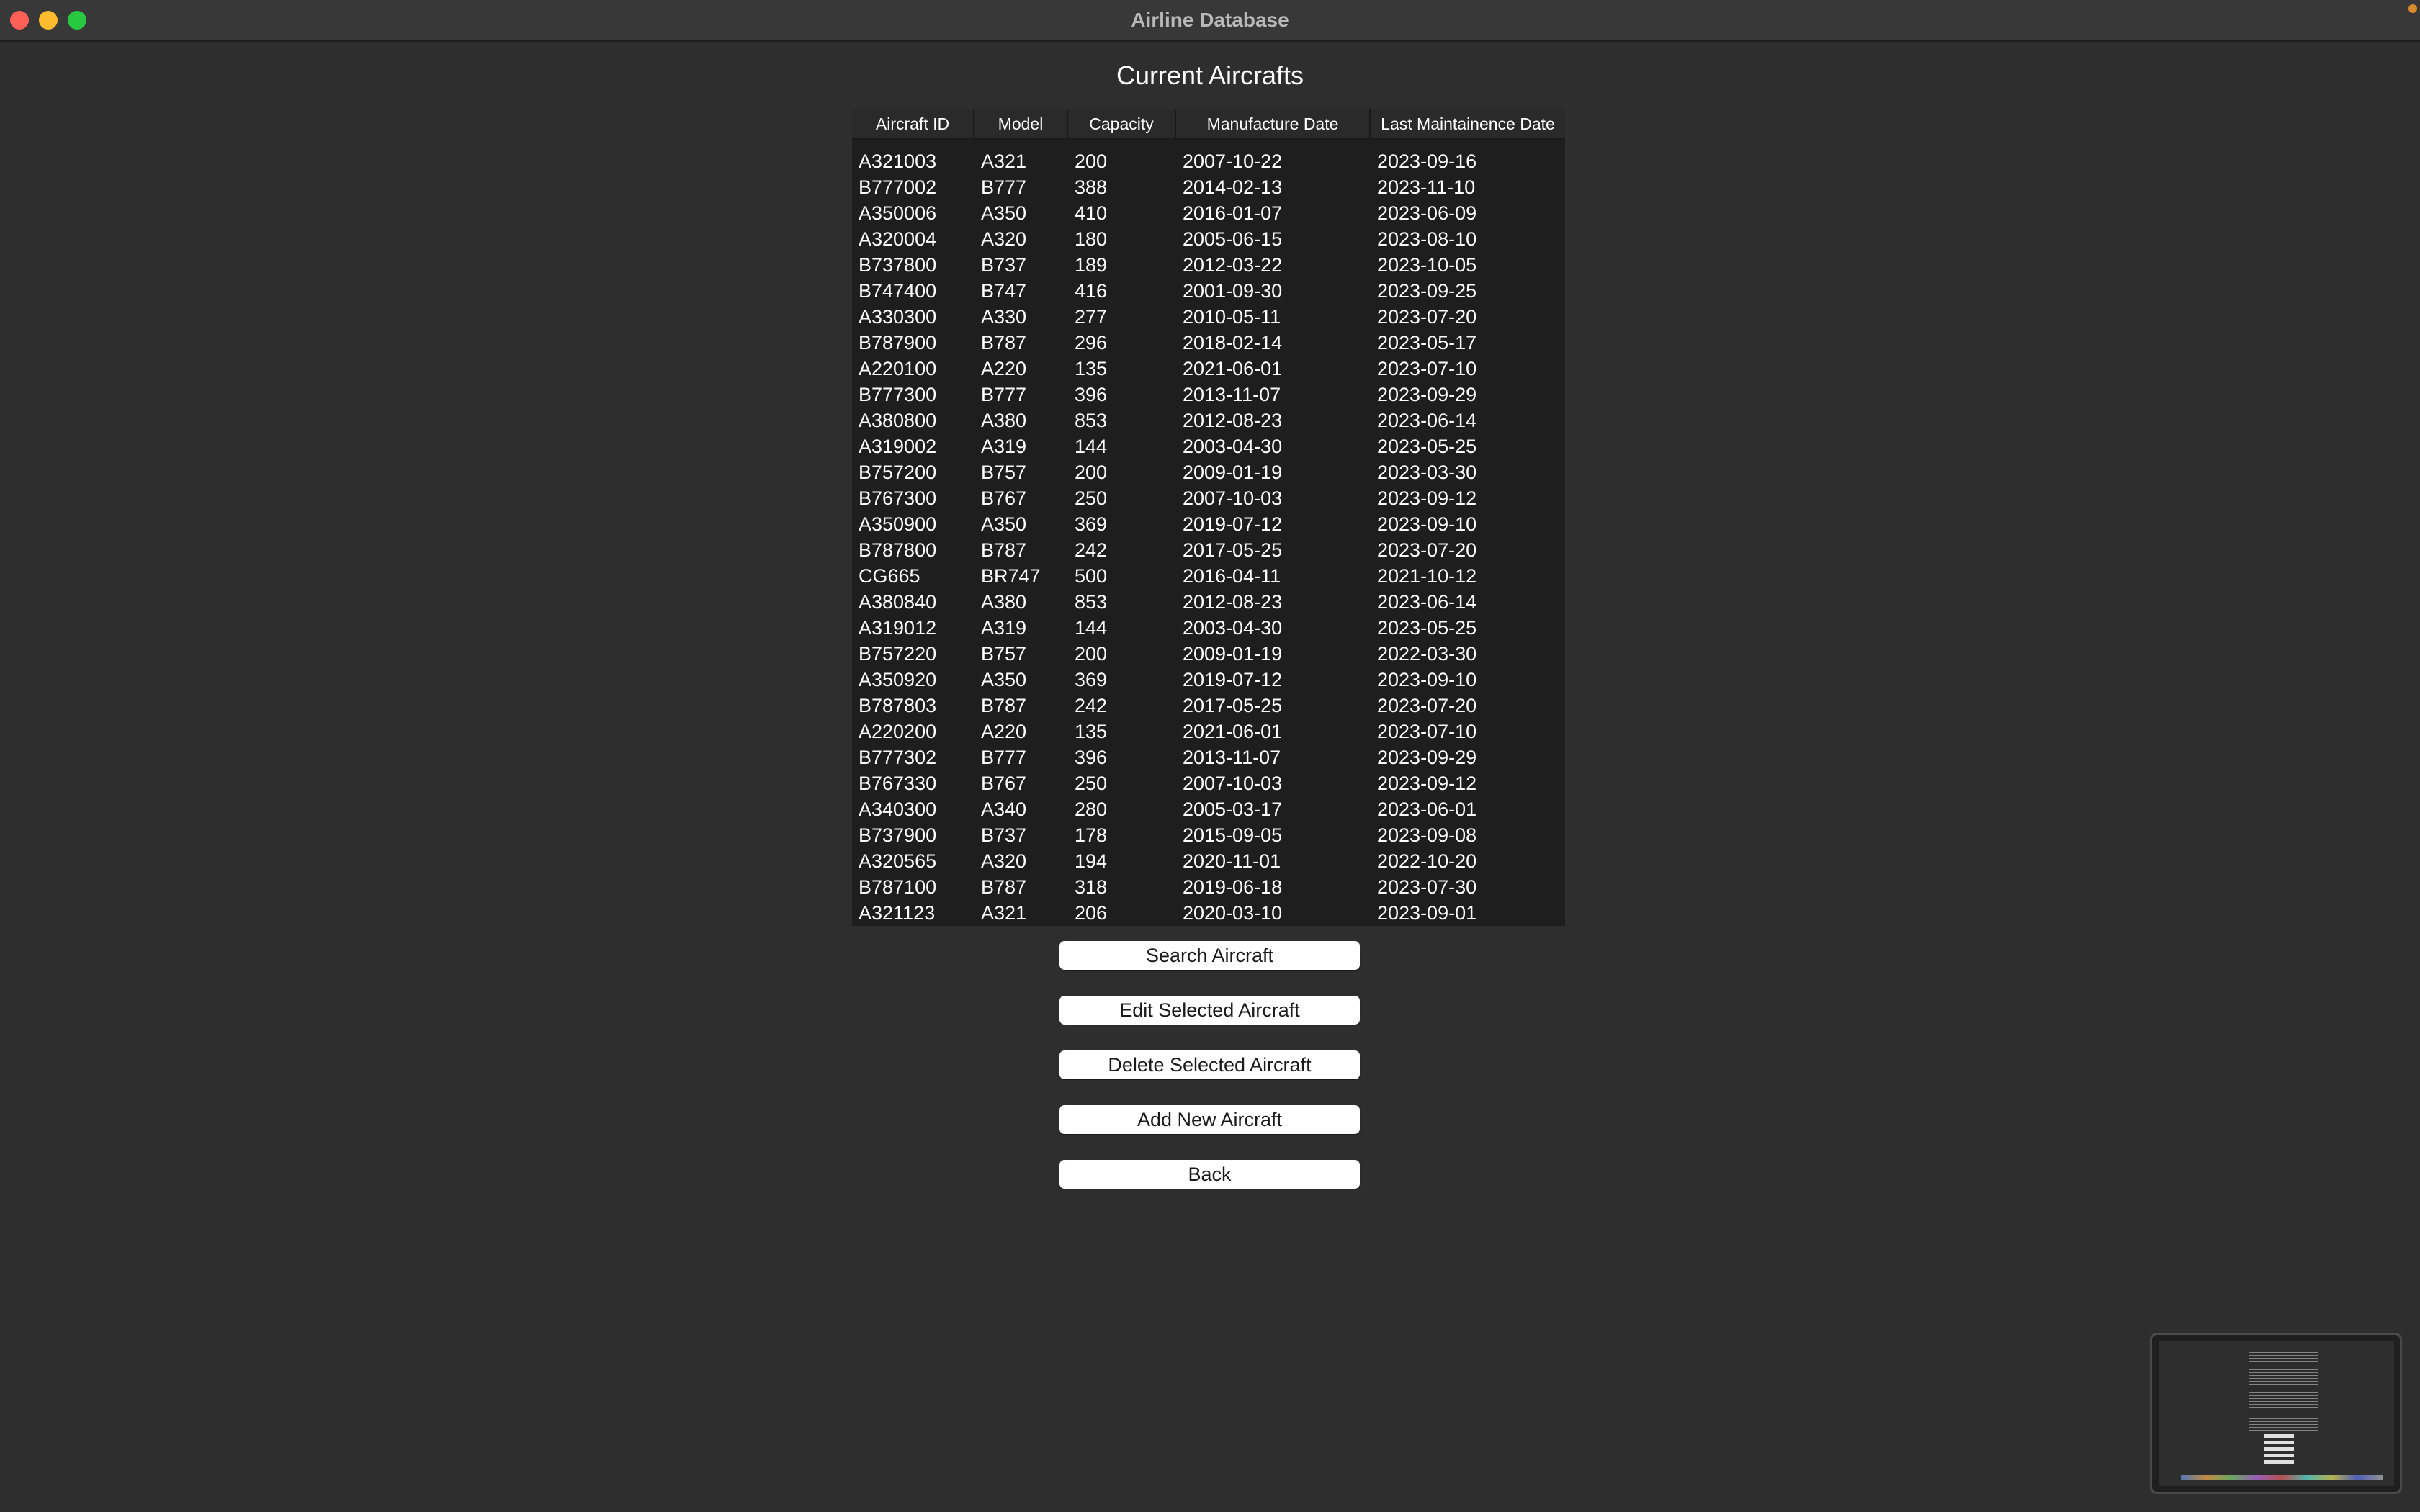 The image size is (2420, 1512). Describe the element at coordinates (1091, 446) in the screenshot. I see `capacity-cell: 144` at that location.